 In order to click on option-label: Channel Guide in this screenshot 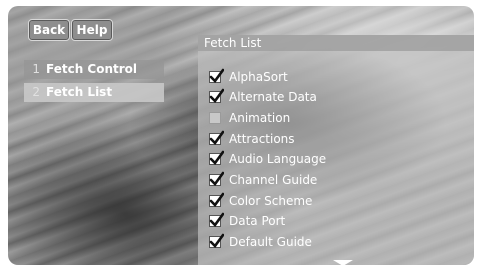, I will do `click(273, 180)`.